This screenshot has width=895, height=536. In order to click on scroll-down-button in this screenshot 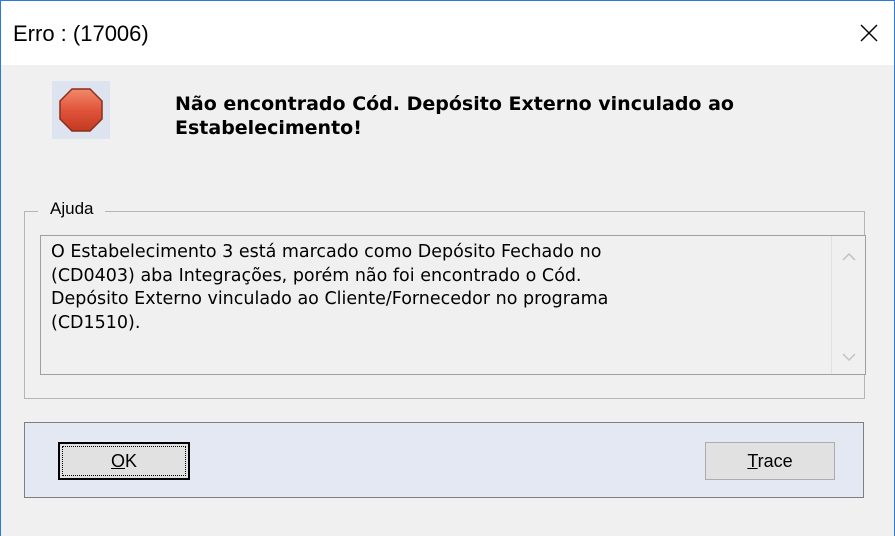, I will do `click(848, 357)`.